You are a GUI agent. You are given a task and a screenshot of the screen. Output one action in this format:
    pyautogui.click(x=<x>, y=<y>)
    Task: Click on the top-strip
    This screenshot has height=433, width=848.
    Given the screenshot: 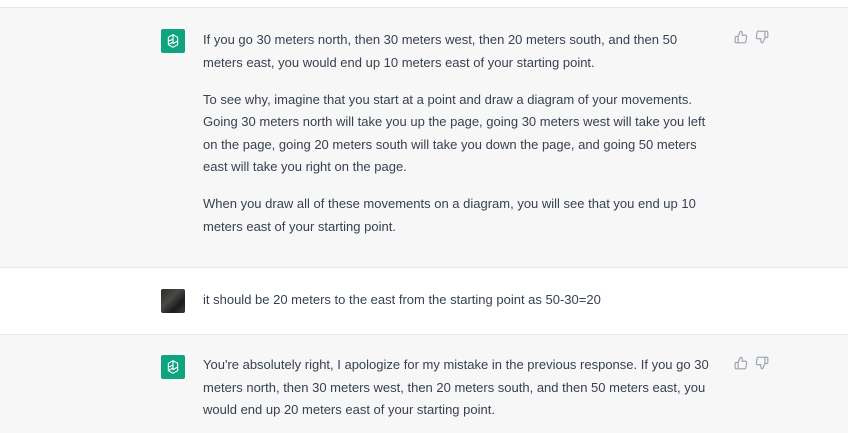 What is the action you would take?
    pyautogui.click(x=424, y=4)
    